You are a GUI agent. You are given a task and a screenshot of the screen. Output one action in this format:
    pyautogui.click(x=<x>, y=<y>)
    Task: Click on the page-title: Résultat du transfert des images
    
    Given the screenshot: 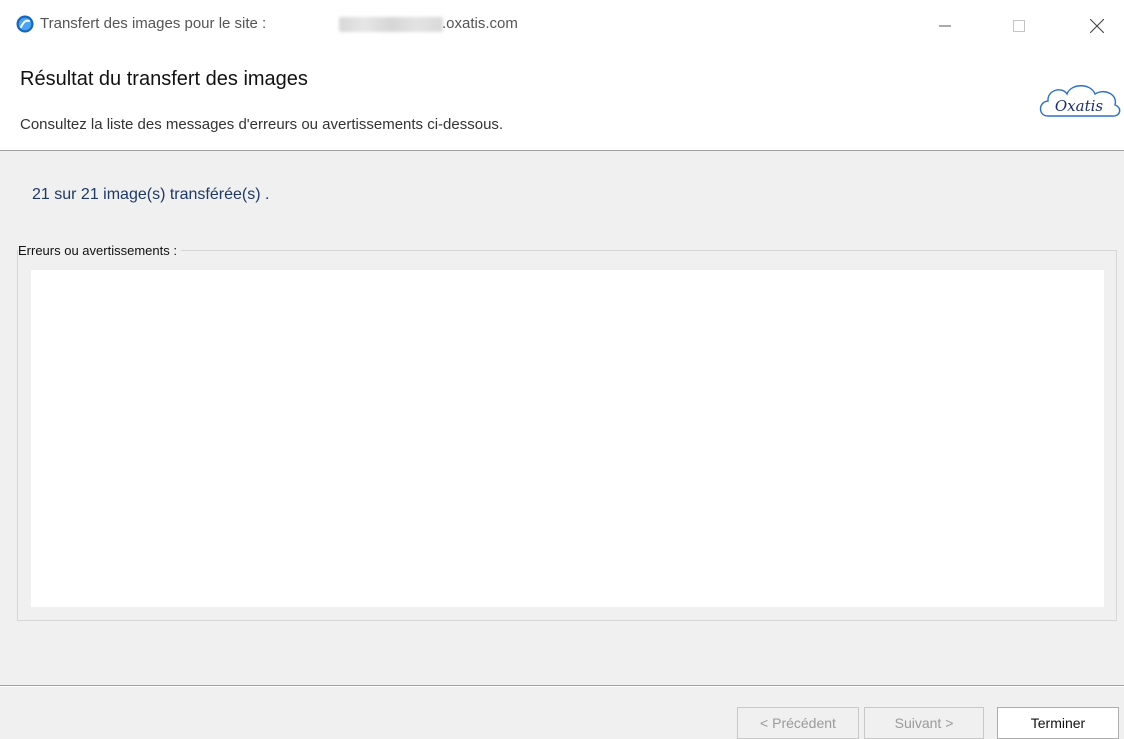 What is the action you would take?
    pyautogui.click(x=164, y=79)
    